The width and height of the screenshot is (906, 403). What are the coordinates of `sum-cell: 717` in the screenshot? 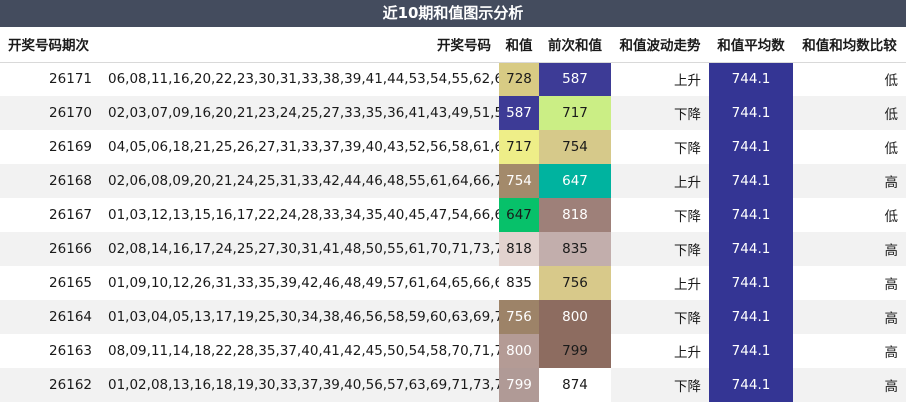 It's located at (519, 147).